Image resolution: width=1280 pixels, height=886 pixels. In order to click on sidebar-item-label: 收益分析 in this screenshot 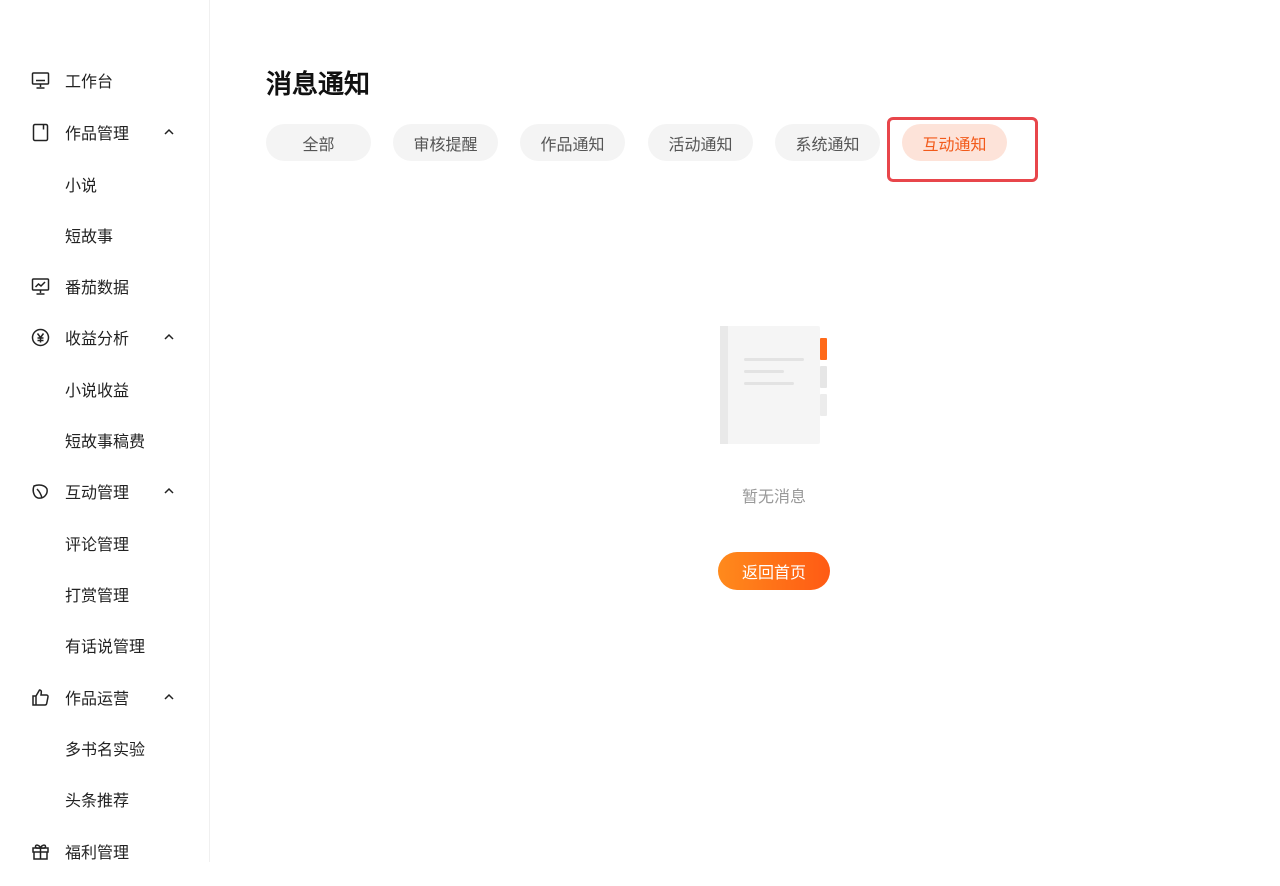, I will do `click(97, 338)`.